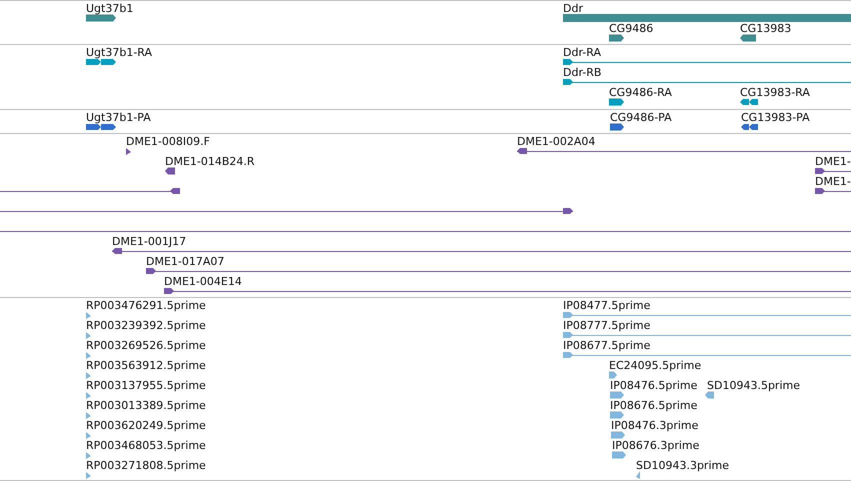 This screenshot has height=481, width=851. Describe the element at coordinates (654, 405) in the screenshot. I see `feature-label: IP08676.5prime` at that location.